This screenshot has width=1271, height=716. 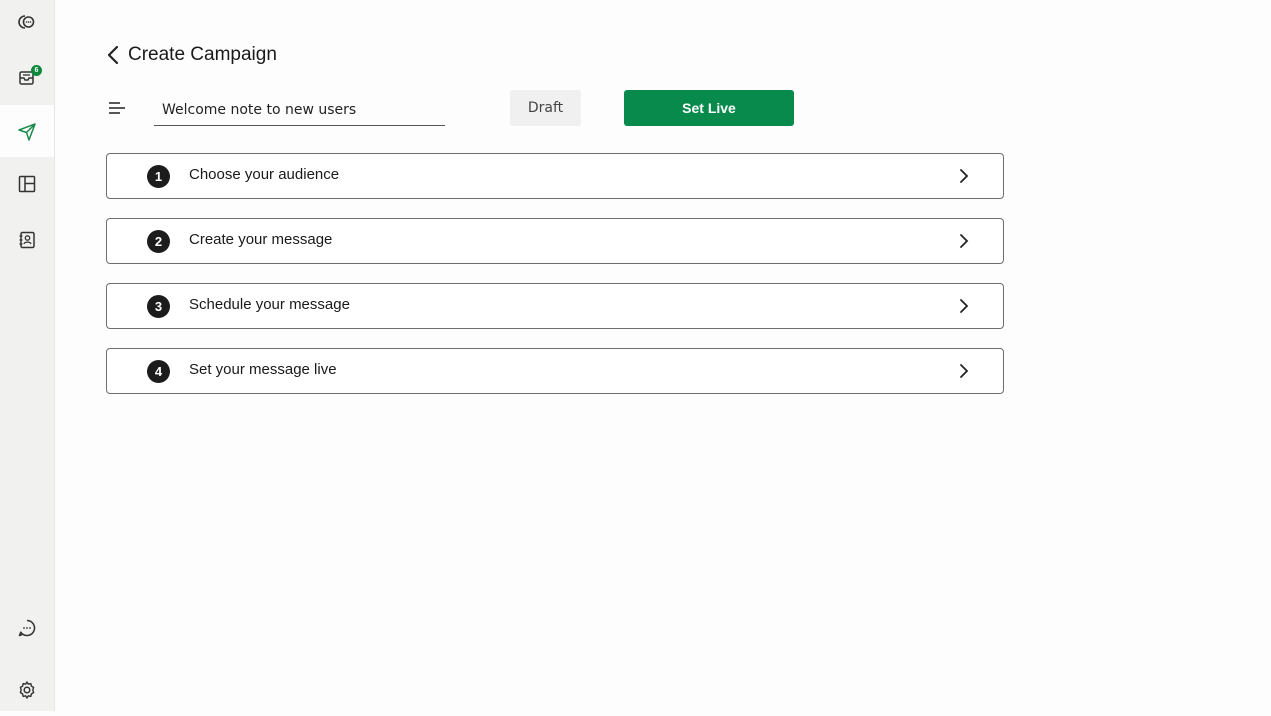 I want to click on step-number-badge: 2, so click(x=158, y=241).